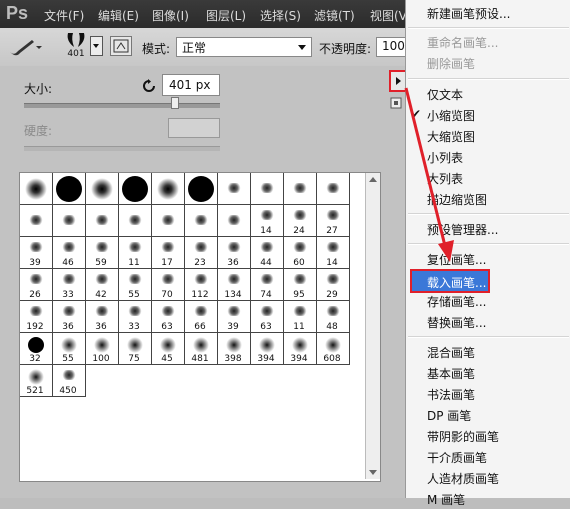  I want to click on menu-item: 干介质画笔, so click(488, 456).